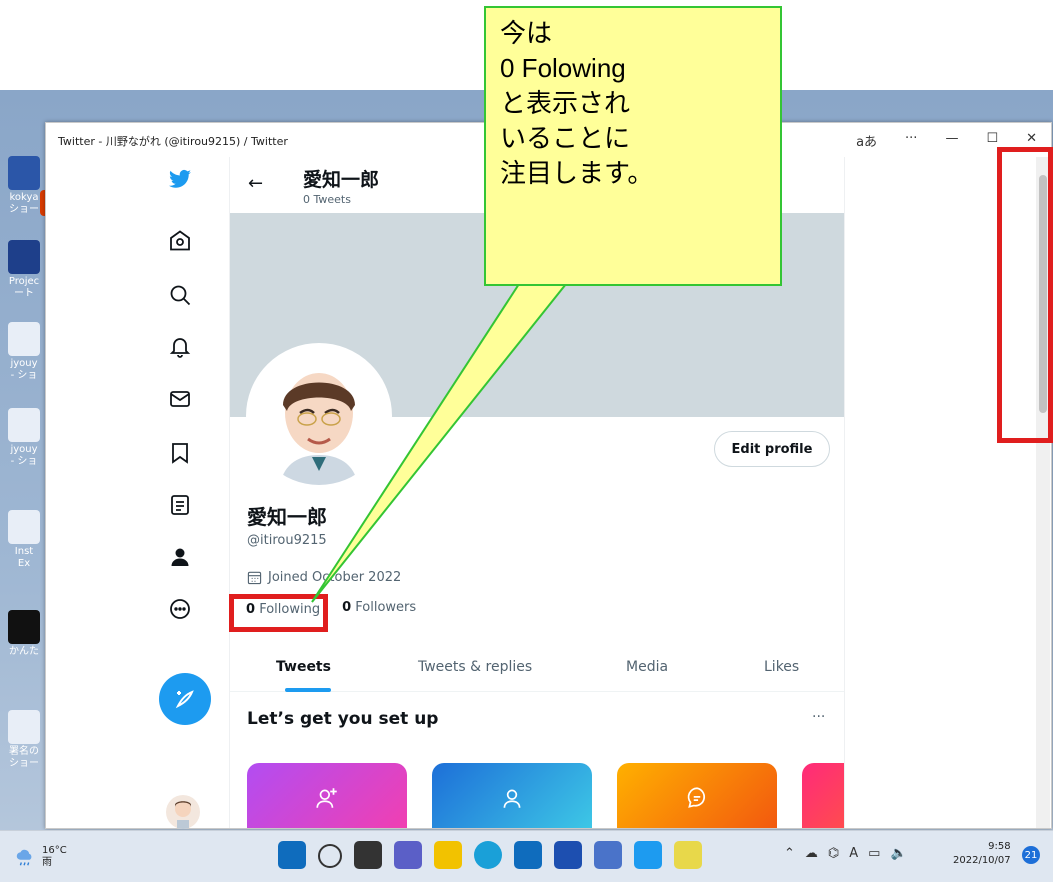 Image resolution: width=1053 pixels, height=882 pixels. Describe the element at coordinates (853, 853) in the screenshot. I see `ime-indicator: A` at that location.